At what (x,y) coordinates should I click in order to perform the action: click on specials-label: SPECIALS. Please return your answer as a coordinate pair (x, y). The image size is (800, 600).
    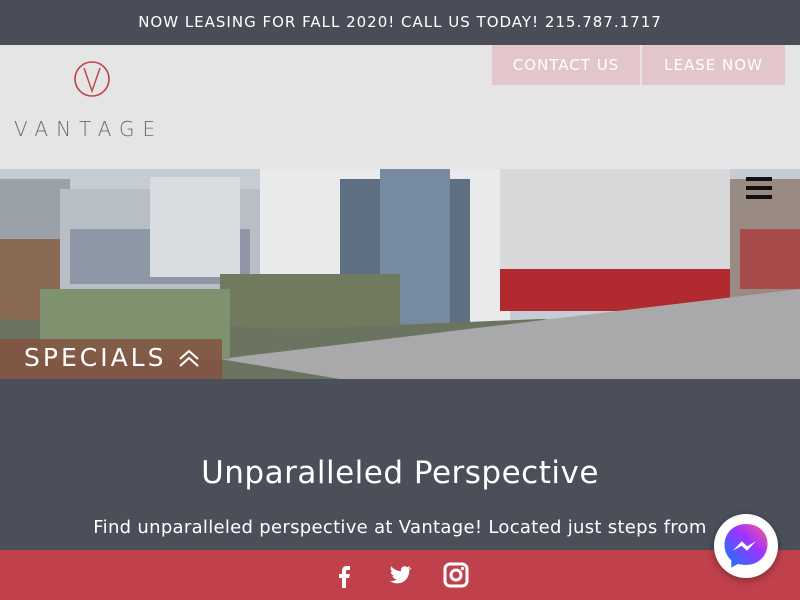
    Looking at the image, I should click on (95, 357).